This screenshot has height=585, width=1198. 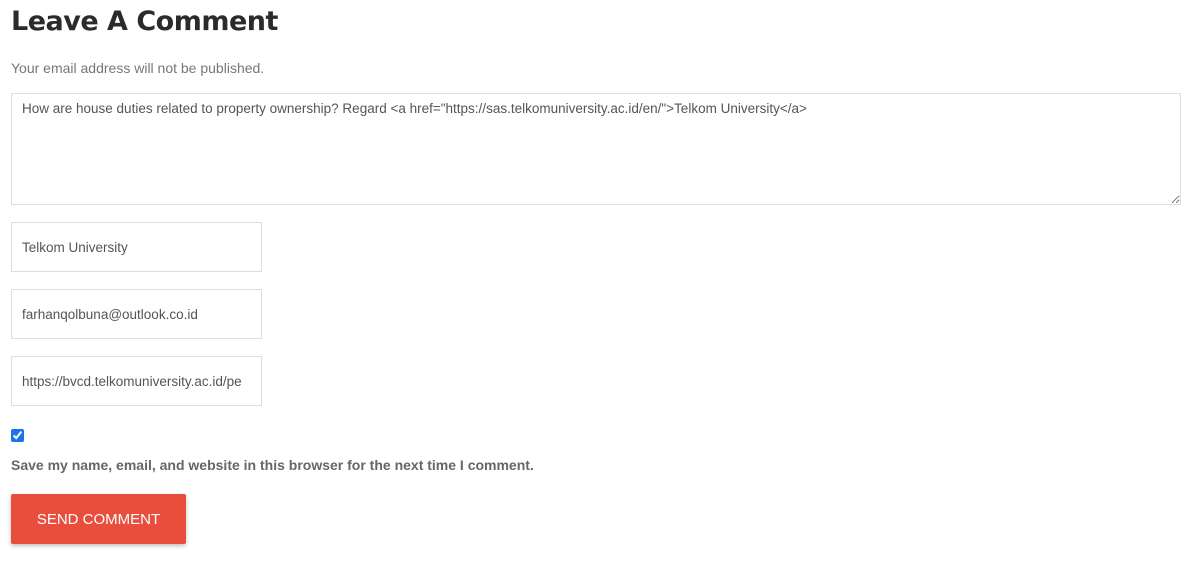 What do you see at coordinates (136, 314) in the screenshot?
I see `email-field` at bounding box center [136, 314].